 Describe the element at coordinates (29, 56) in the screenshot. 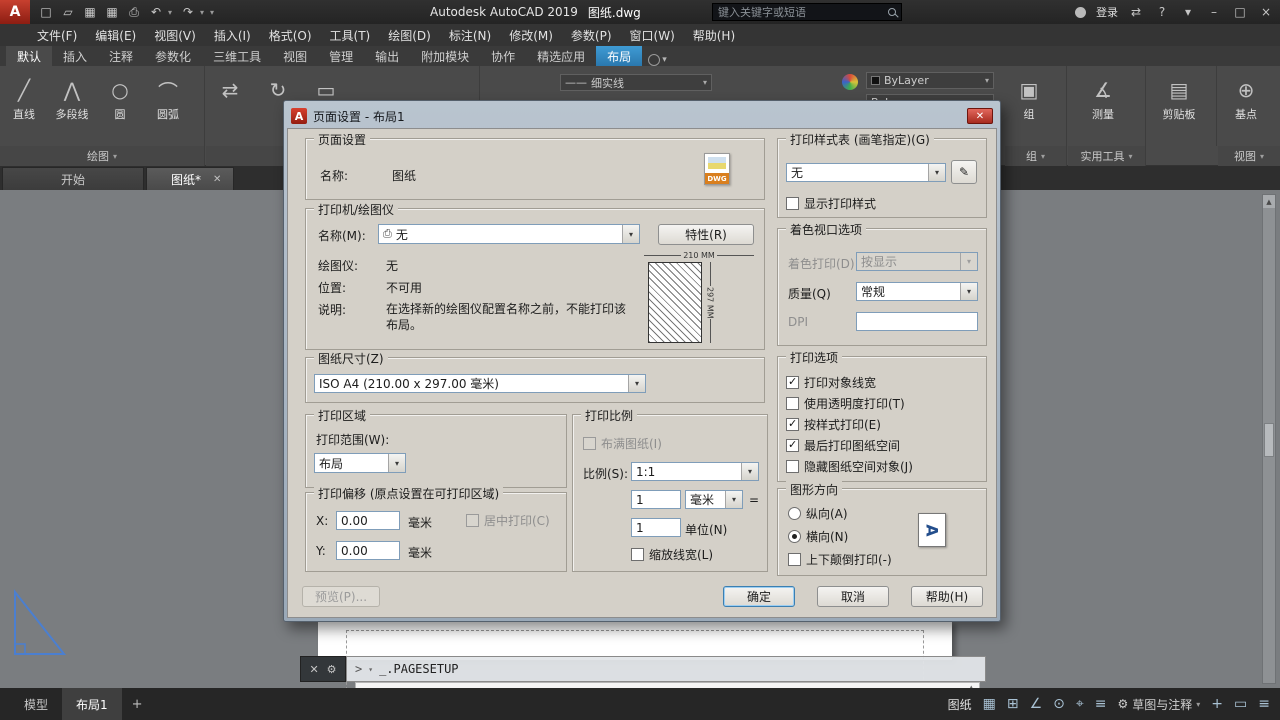

I see `ribbon-tab-home: 默认` at that location.